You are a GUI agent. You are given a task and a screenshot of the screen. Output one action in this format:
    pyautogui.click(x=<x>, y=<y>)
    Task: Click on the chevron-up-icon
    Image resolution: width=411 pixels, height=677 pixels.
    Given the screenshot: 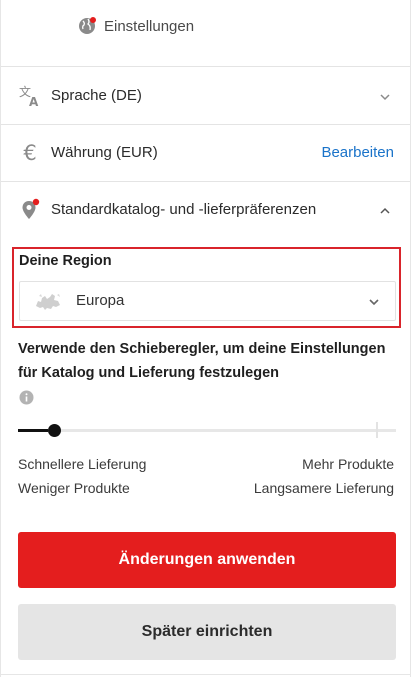 What is the action you would take?
    pyautogui.click(x=385, y=211)
    